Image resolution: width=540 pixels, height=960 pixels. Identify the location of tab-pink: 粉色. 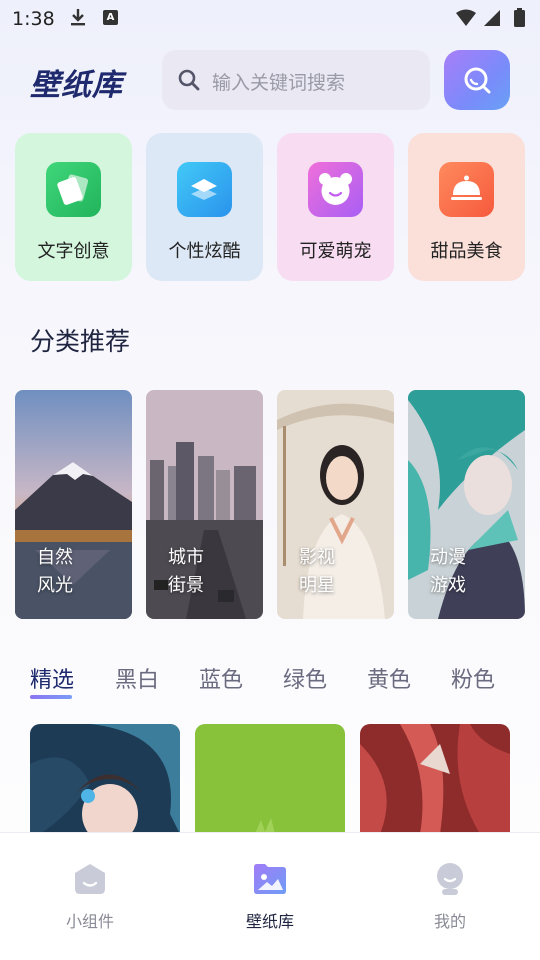
(473, 678).